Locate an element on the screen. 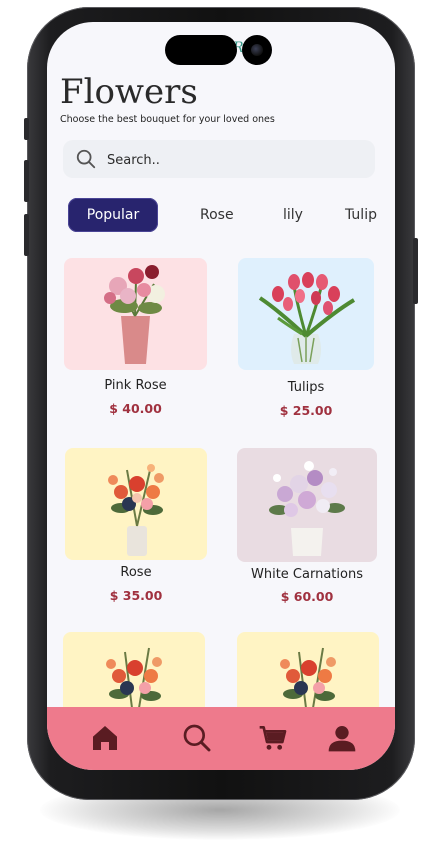  power-button is located at coordinates (415, 271).